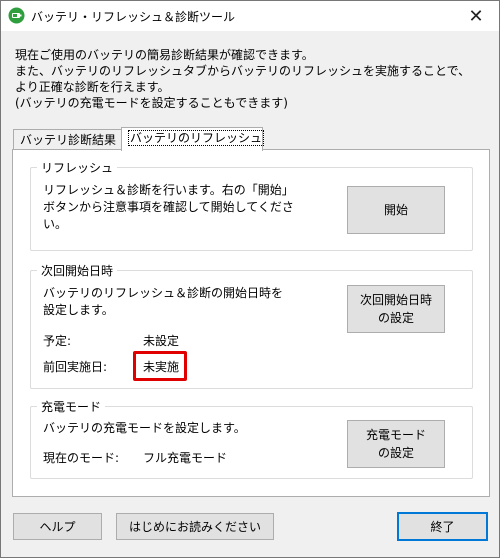 The width and height of the screenshot is (500, 558). Describe the element at coordinates (151, 103) in the screenshot. I see `intro-line: (バッテリの充電モードを設定することもできます)` at that location.